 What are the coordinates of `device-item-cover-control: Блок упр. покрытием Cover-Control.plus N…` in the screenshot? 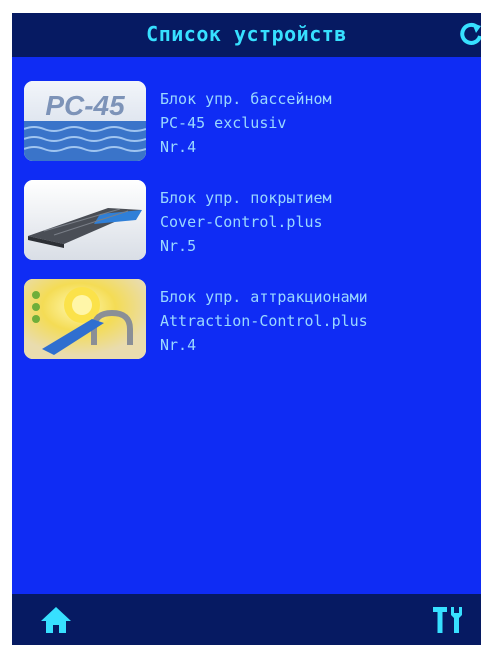 It's located at (244, 216).